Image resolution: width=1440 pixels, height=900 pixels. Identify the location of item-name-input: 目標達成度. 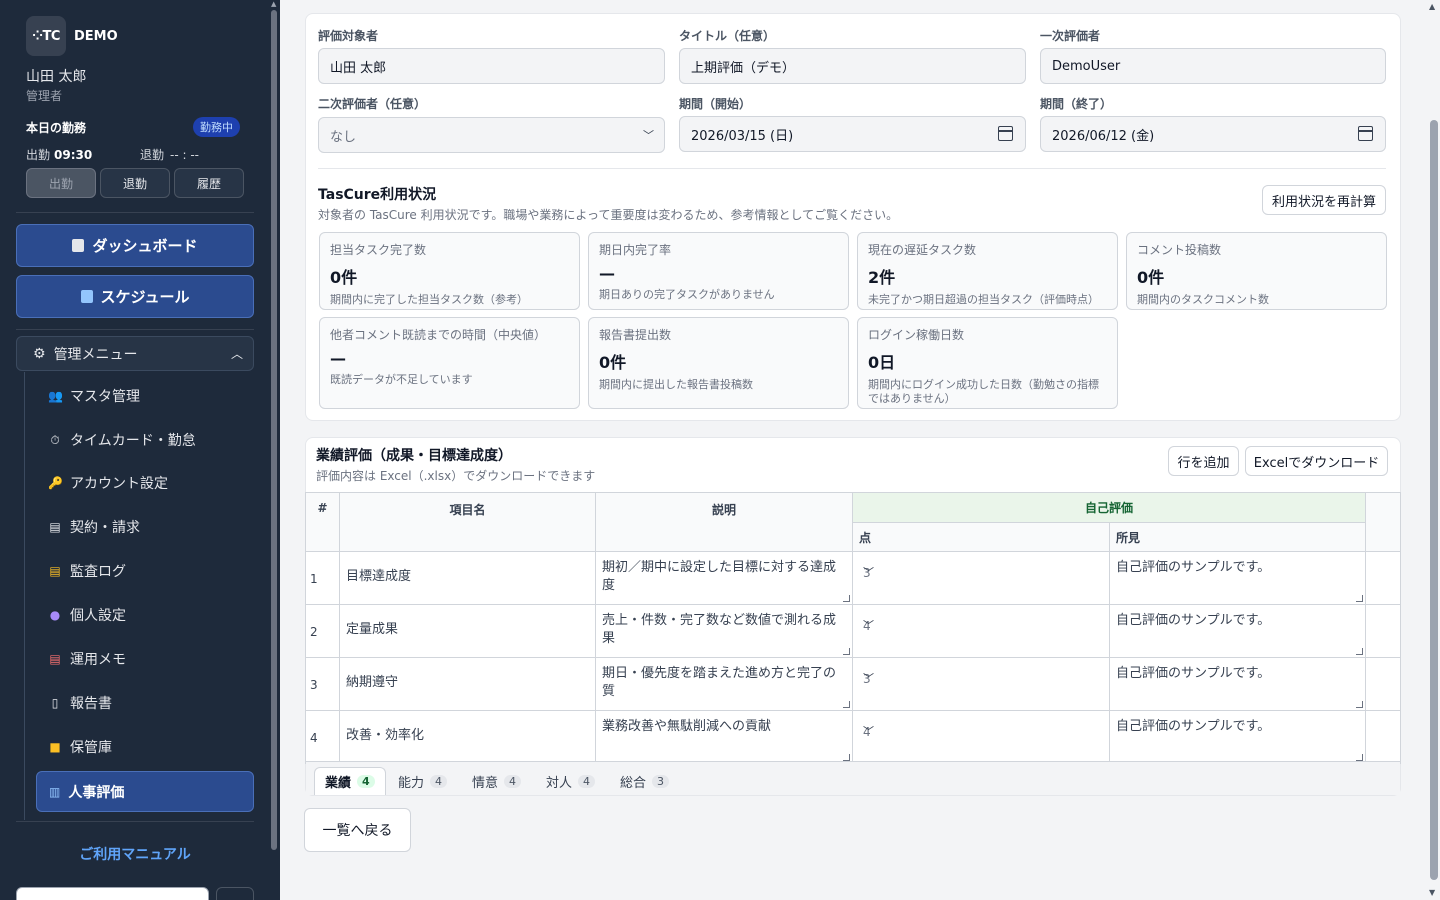
(467, 578).